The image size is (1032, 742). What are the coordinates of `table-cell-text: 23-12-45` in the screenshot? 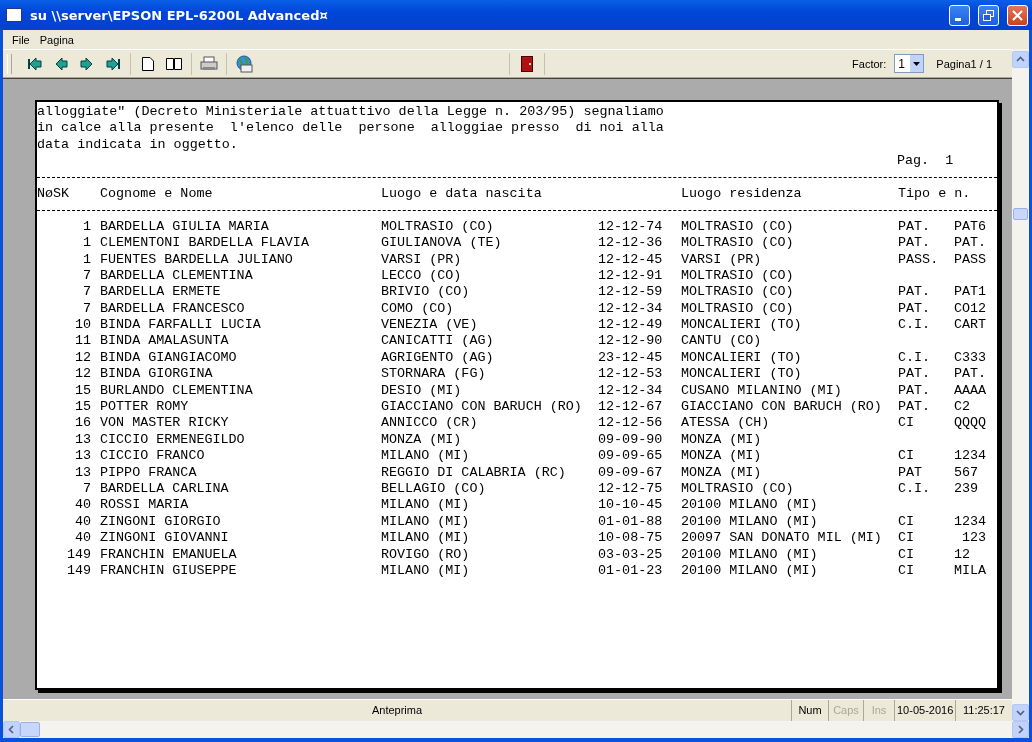 It's located at (631, 358).